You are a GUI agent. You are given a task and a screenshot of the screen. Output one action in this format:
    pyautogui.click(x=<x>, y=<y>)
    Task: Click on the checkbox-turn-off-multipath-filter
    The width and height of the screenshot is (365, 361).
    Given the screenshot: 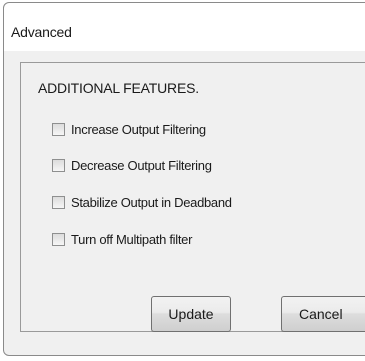 What is the action you would take?
    pyautogui.click(x=58, y=239)
    